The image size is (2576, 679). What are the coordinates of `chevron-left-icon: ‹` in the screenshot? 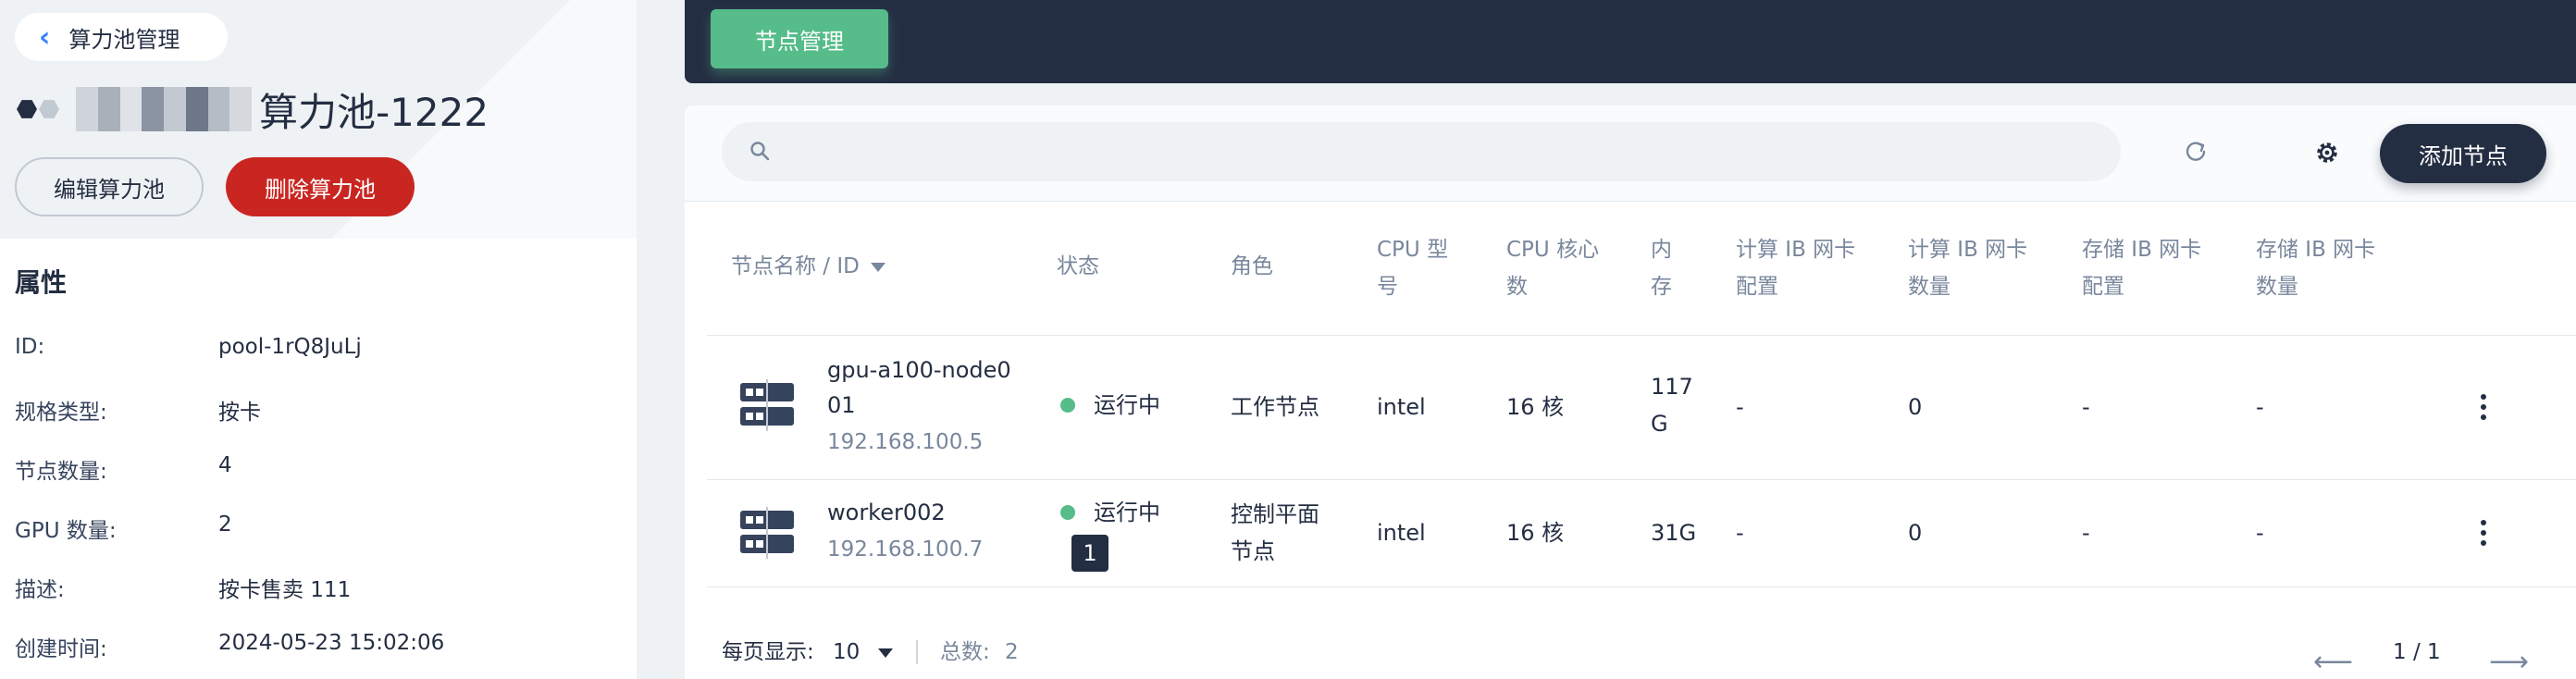 It's located at (45, 37).